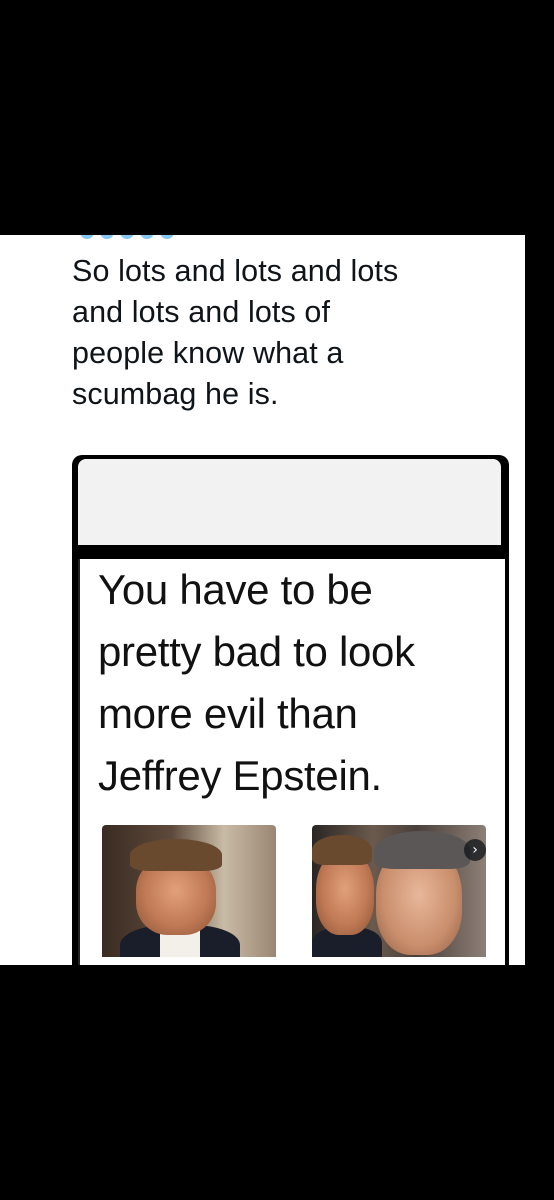 This screenshot has height=1200, width=554. What do you see at coordinates (289, 502) in the screenshot?
I see `media-header-blank` at bounding box center [289, 502].